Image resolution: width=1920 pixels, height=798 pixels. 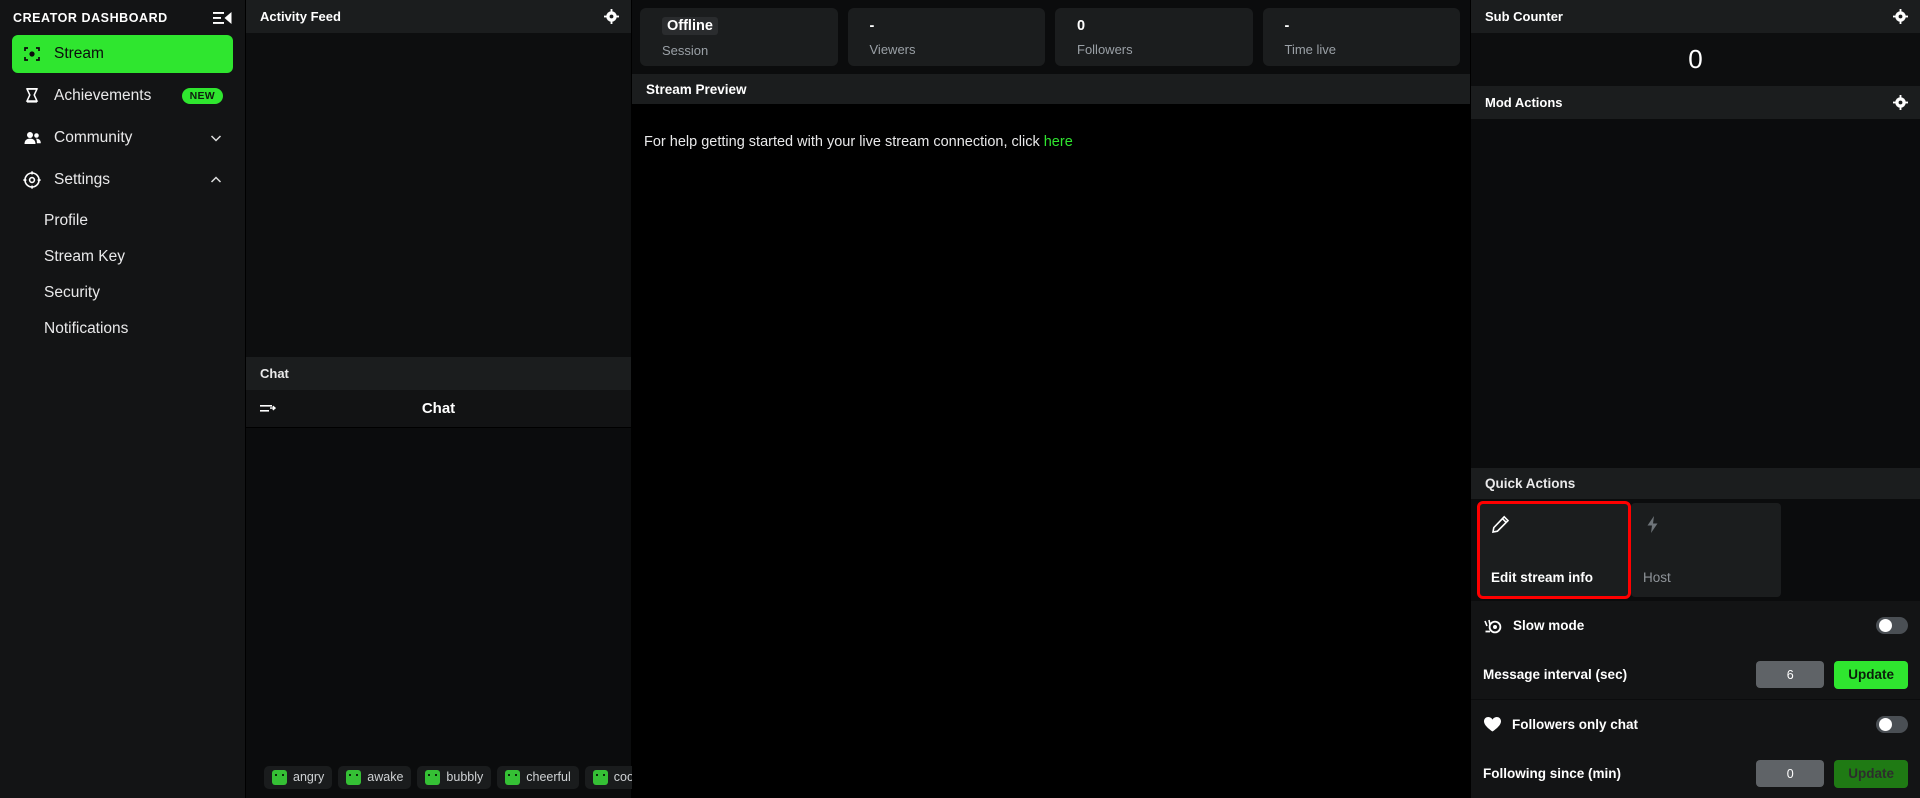 What do you see at coordinates (1790, 773) in the screenshot?
I see `following-since-input: 0` at bounding box center [1790, 773].